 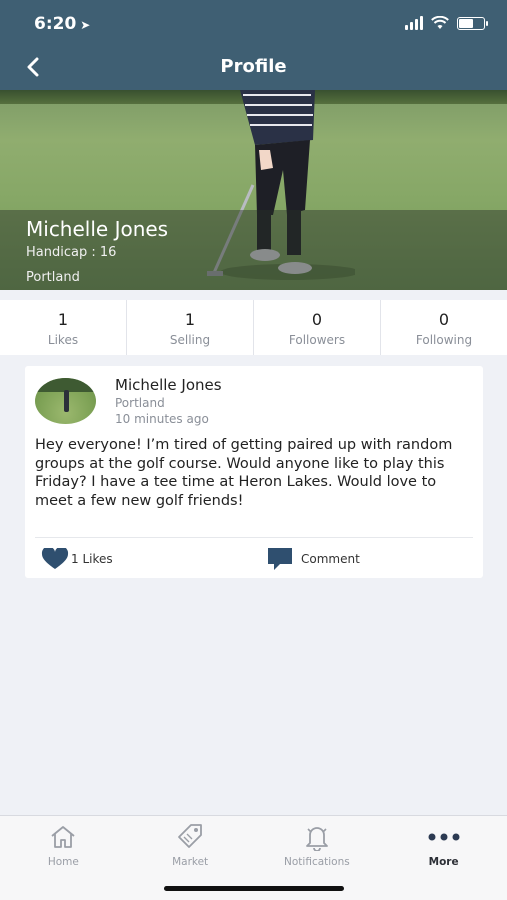 I want to click on stat-label: Likes, so click(x=63, y=340).